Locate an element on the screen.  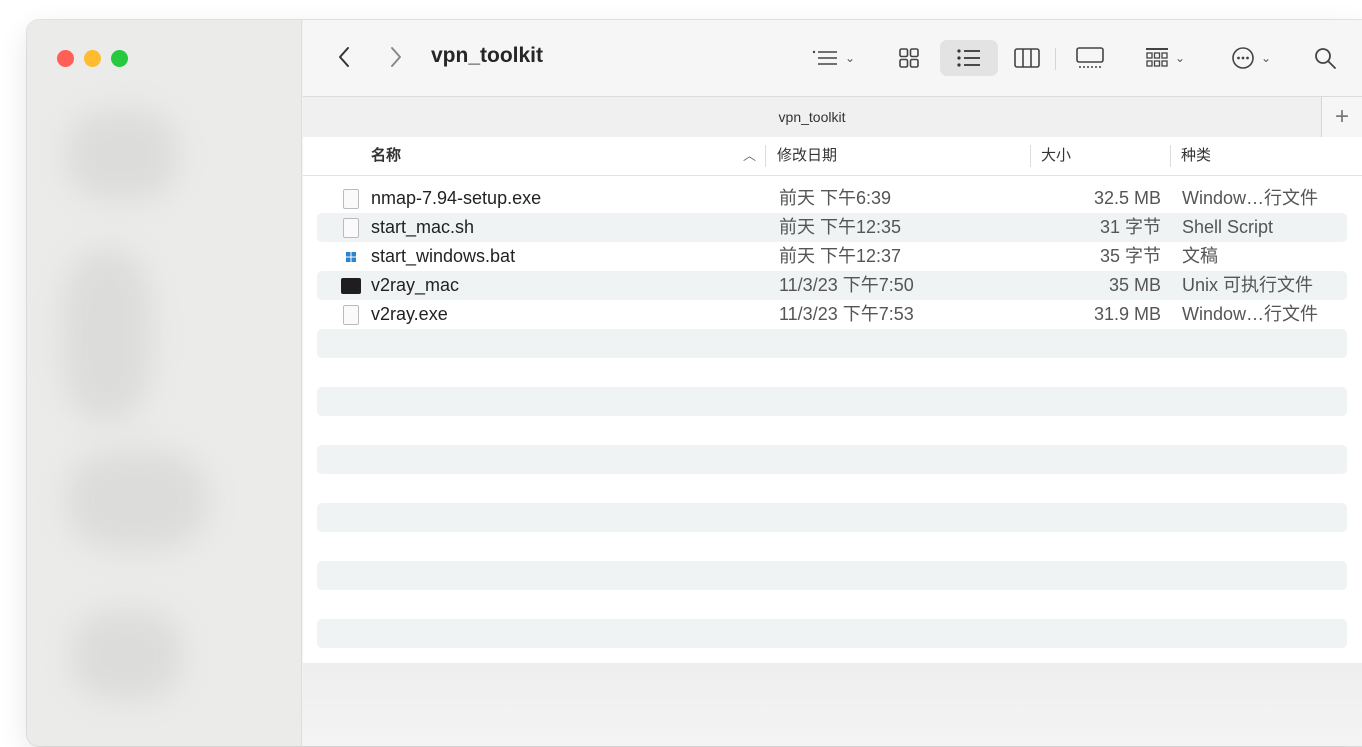
group-list-icon is located at coordinates (824, 57).